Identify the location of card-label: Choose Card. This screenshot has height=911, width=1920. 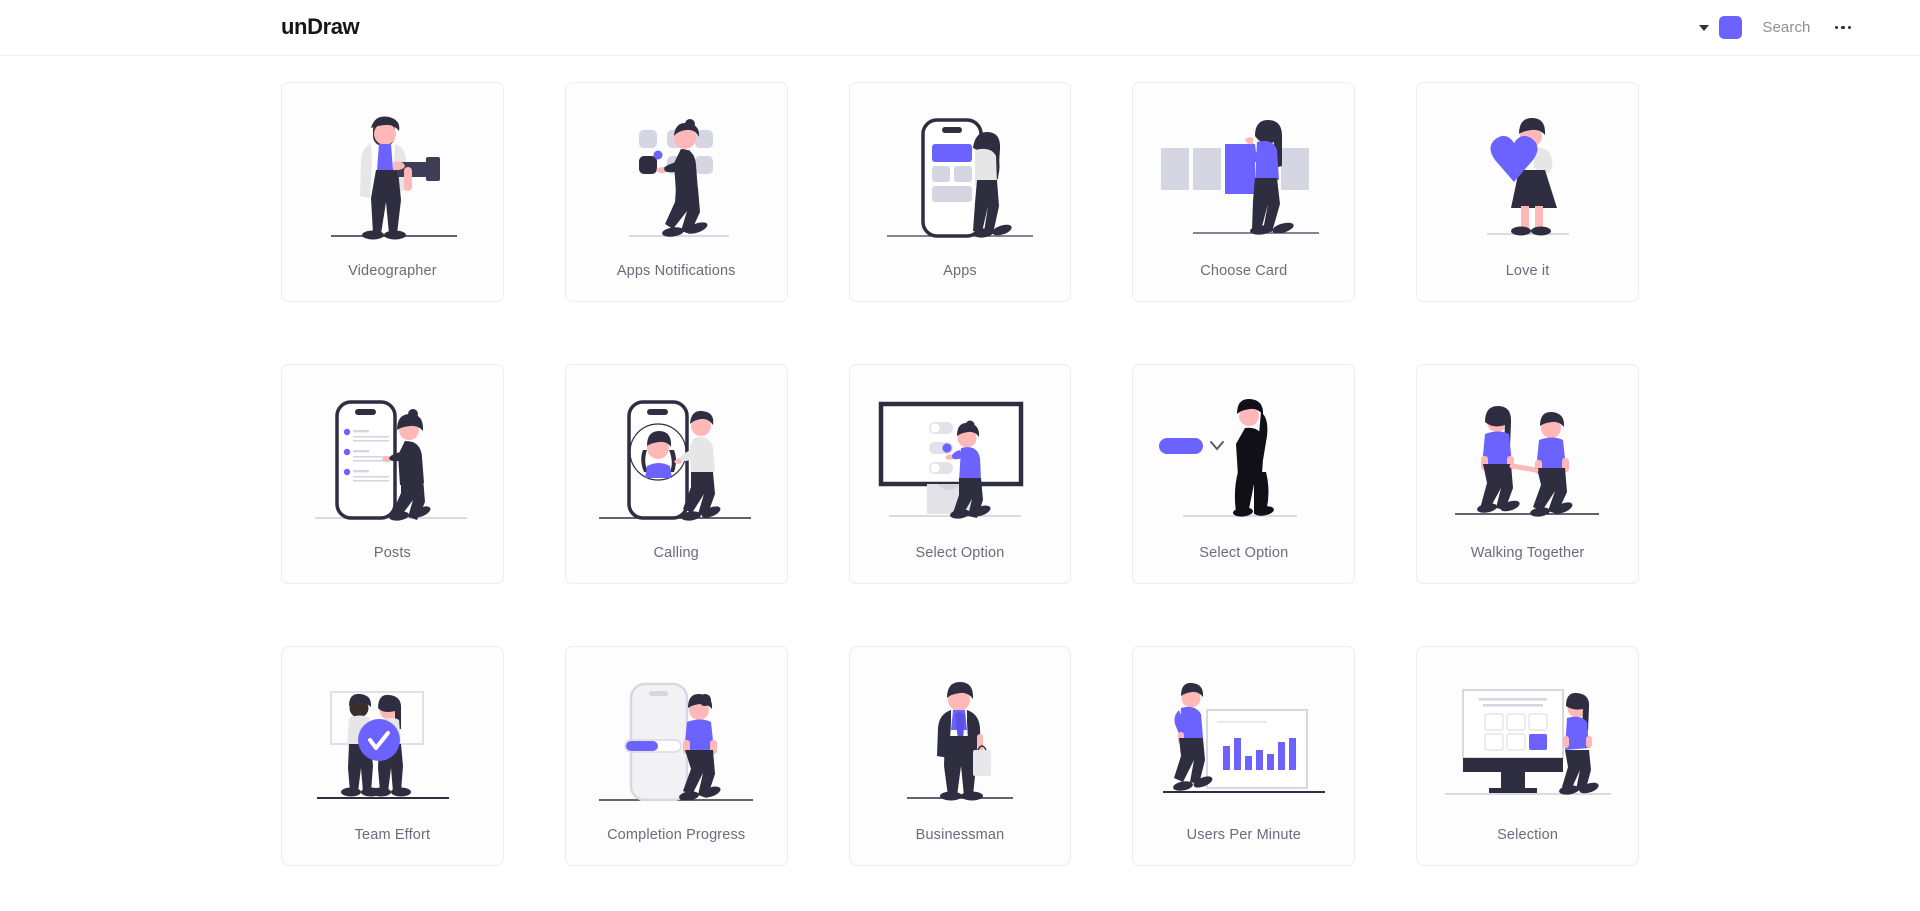
(1244, 271).